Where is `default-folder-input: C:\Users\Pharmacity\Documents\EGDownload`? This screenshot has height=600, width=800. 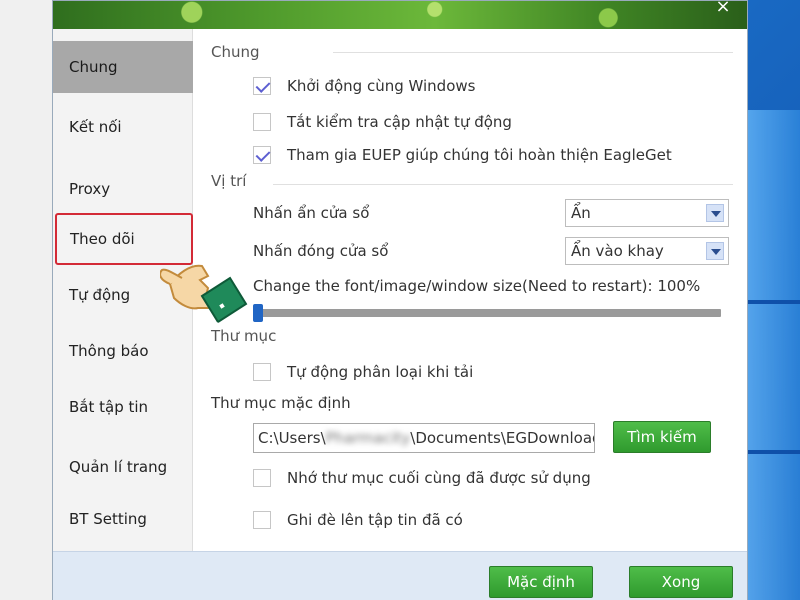 default-folder-input: C:\Users\Pharmacity\Documents\EGDownload is located at coordinates (424, 438).